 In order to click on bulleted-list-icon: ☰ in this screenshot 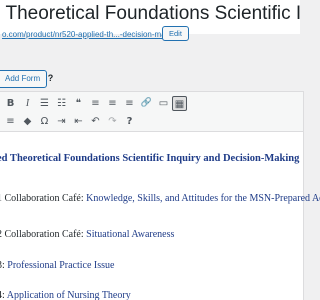, I will do `click(44, 103)`.